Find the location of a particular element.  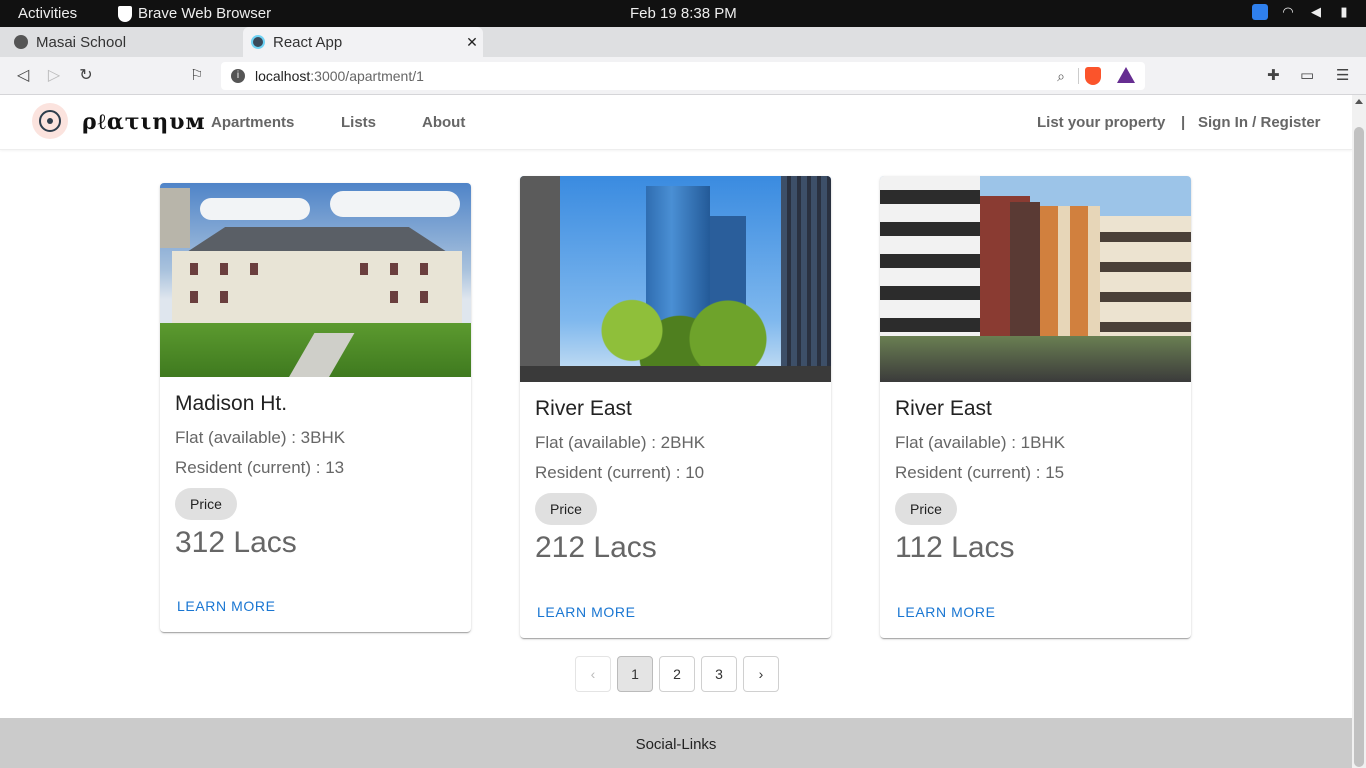

page-scrollbar is located at coordinates (1359, 431).